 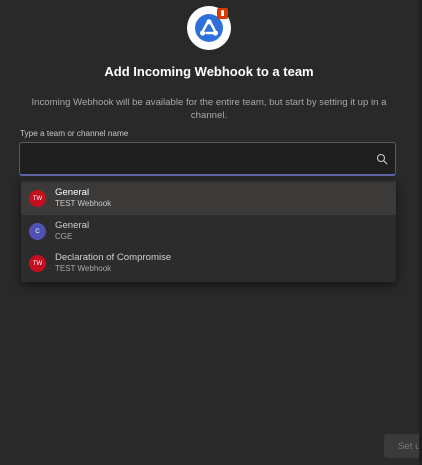 What do you see at coordinates (209, 28) in the screenshot?
I see `webhook-logo: ▮` at bounding box center [209, 28].